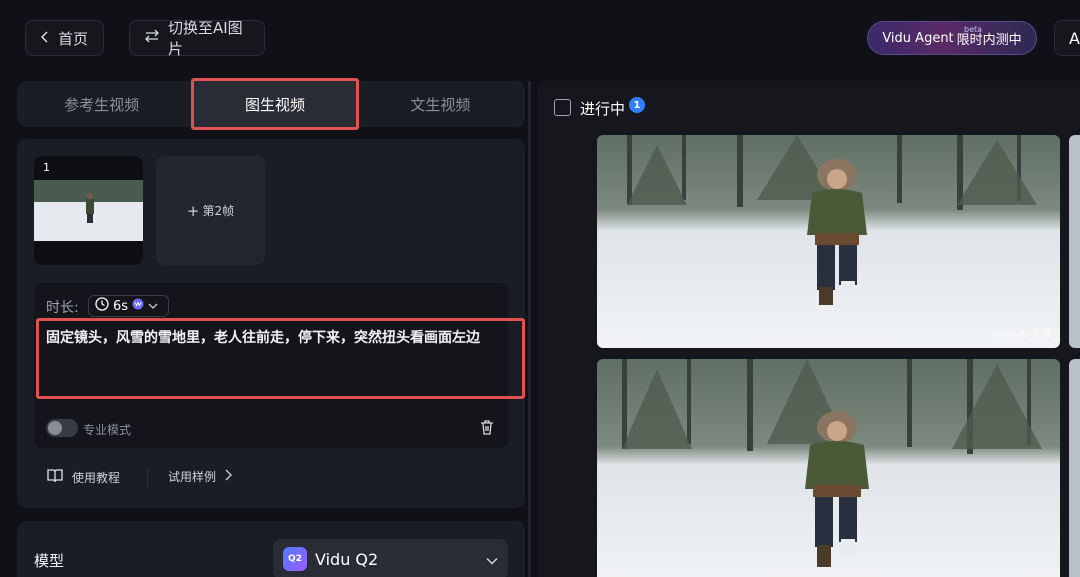 The height and width of the screenshot is (577, 1080). I want to click on switch-to-ai-image-button: 切换至AI图片, so click(197, 38).